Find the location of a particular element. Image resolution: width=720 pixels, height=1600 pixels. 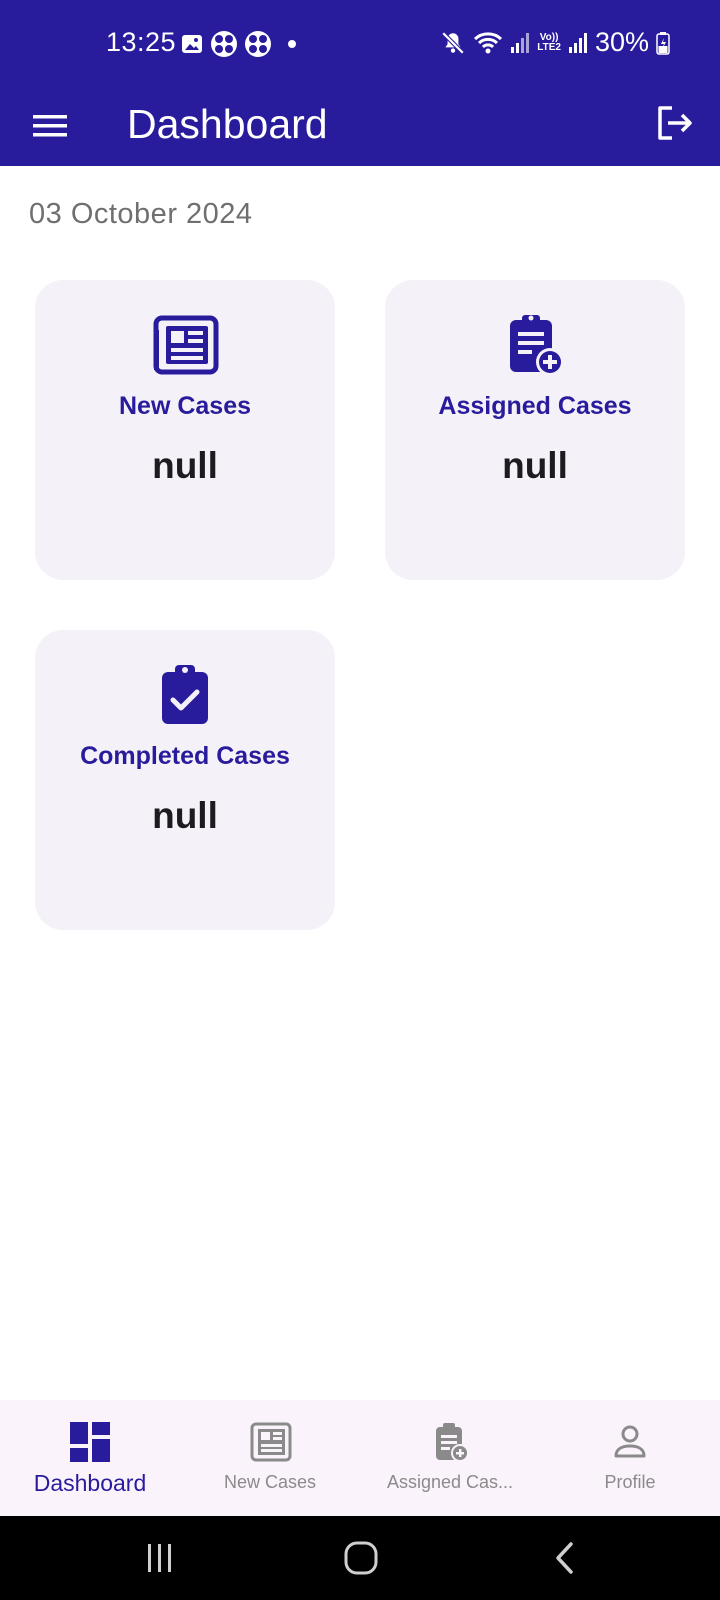

nav-label: New Cases is located at coordinates (270, 1482).